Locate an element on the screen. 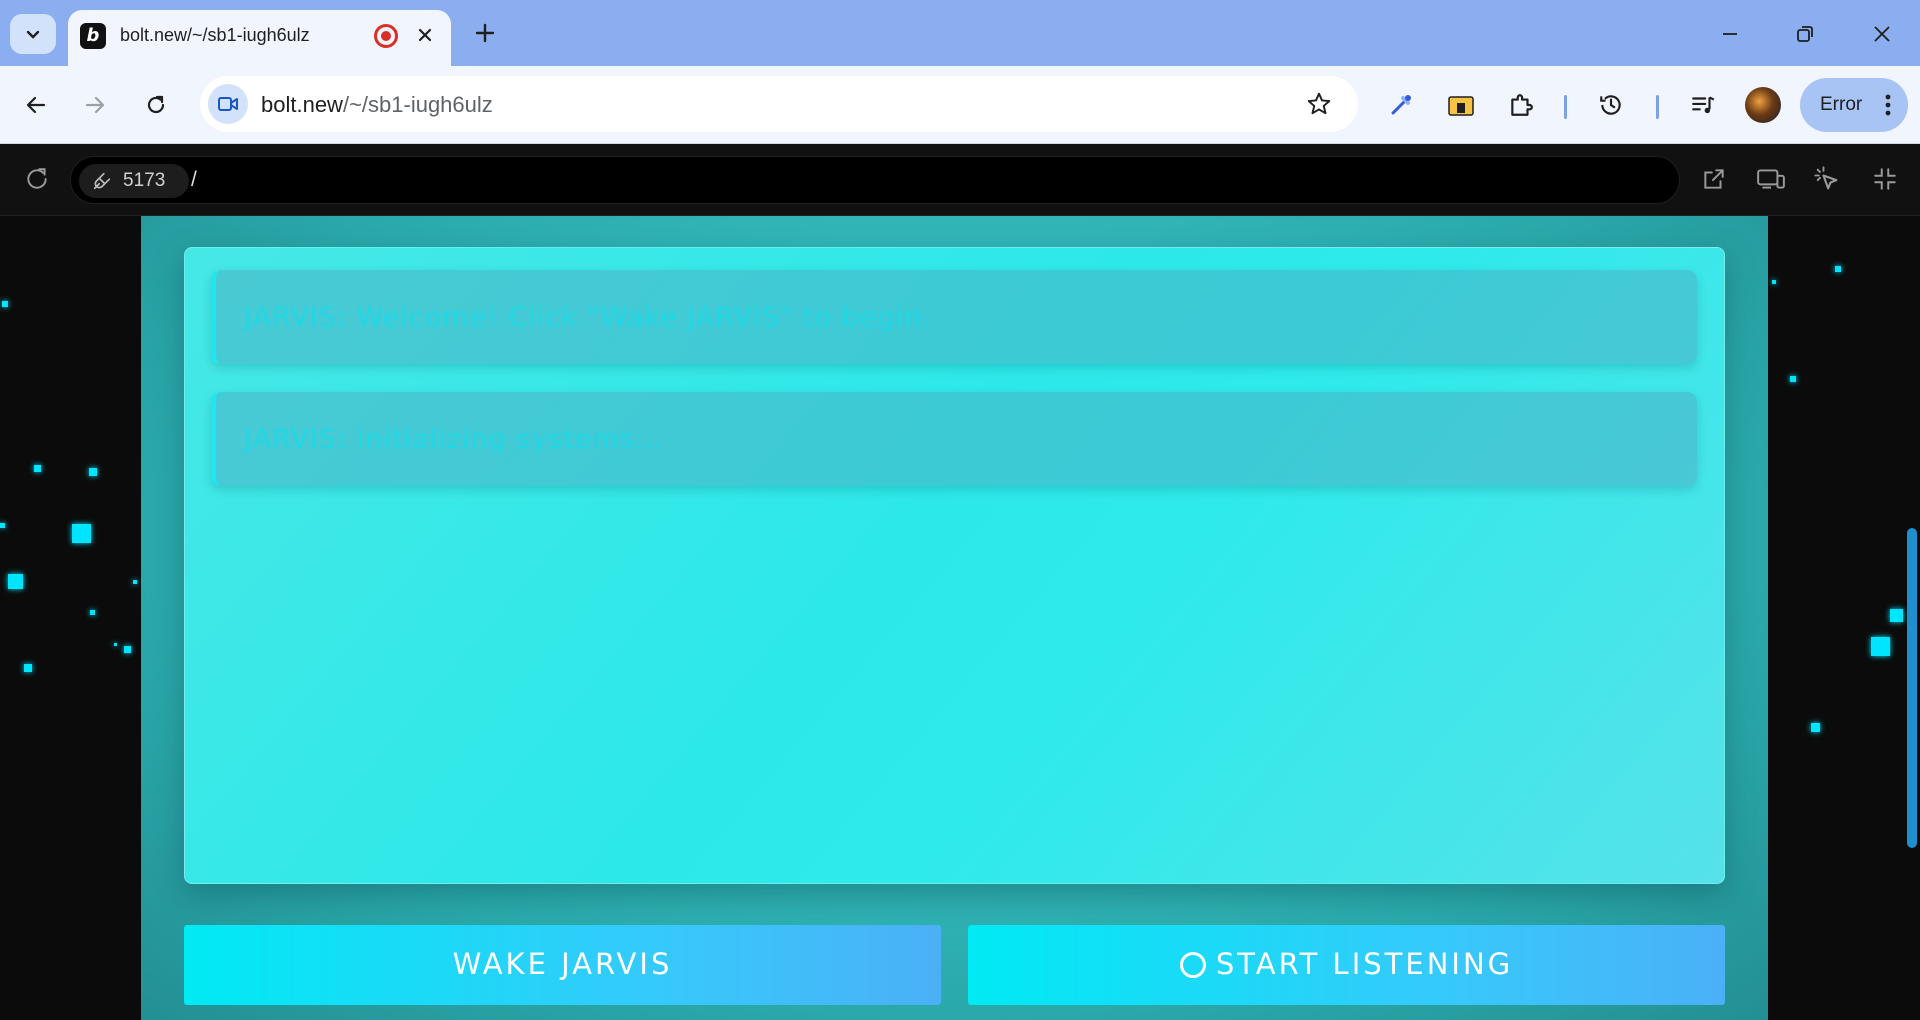 The width and height of the screenshot is (1920, 1020). tab-close-button is located at coordinates (425, 35).